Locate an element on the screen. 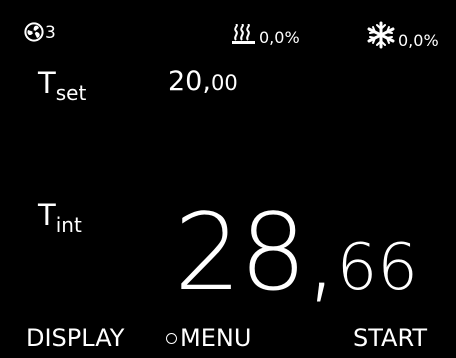  setpoint-value: 20,00 is located at coordinates (203, 82).